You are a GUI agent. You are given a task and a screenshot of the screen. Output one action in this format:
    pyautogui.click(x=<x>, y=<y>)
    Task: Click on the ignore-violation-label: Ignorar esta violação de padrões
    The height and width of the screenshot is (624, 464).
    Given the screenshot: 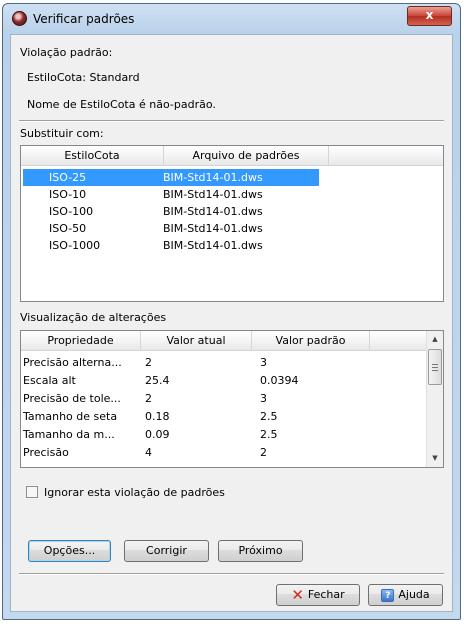 What is the action you would take?
    pyautogui.click(x=134, y=492)
    